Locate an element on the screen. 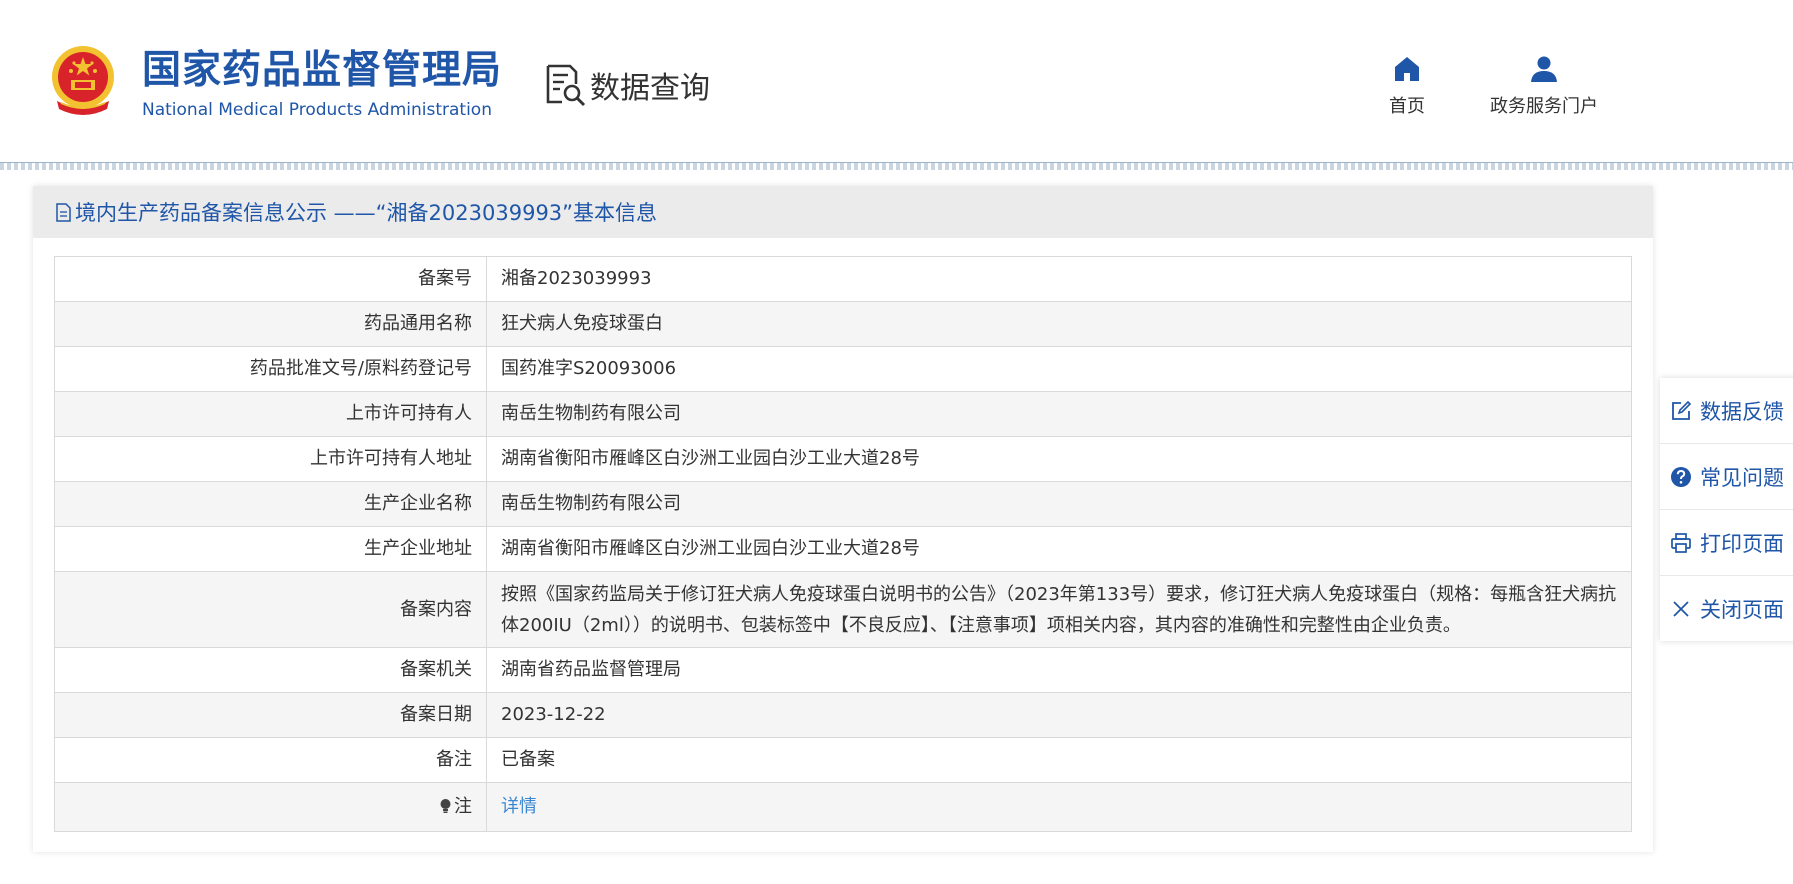  user-icon is located at coordinates (1544, 69).